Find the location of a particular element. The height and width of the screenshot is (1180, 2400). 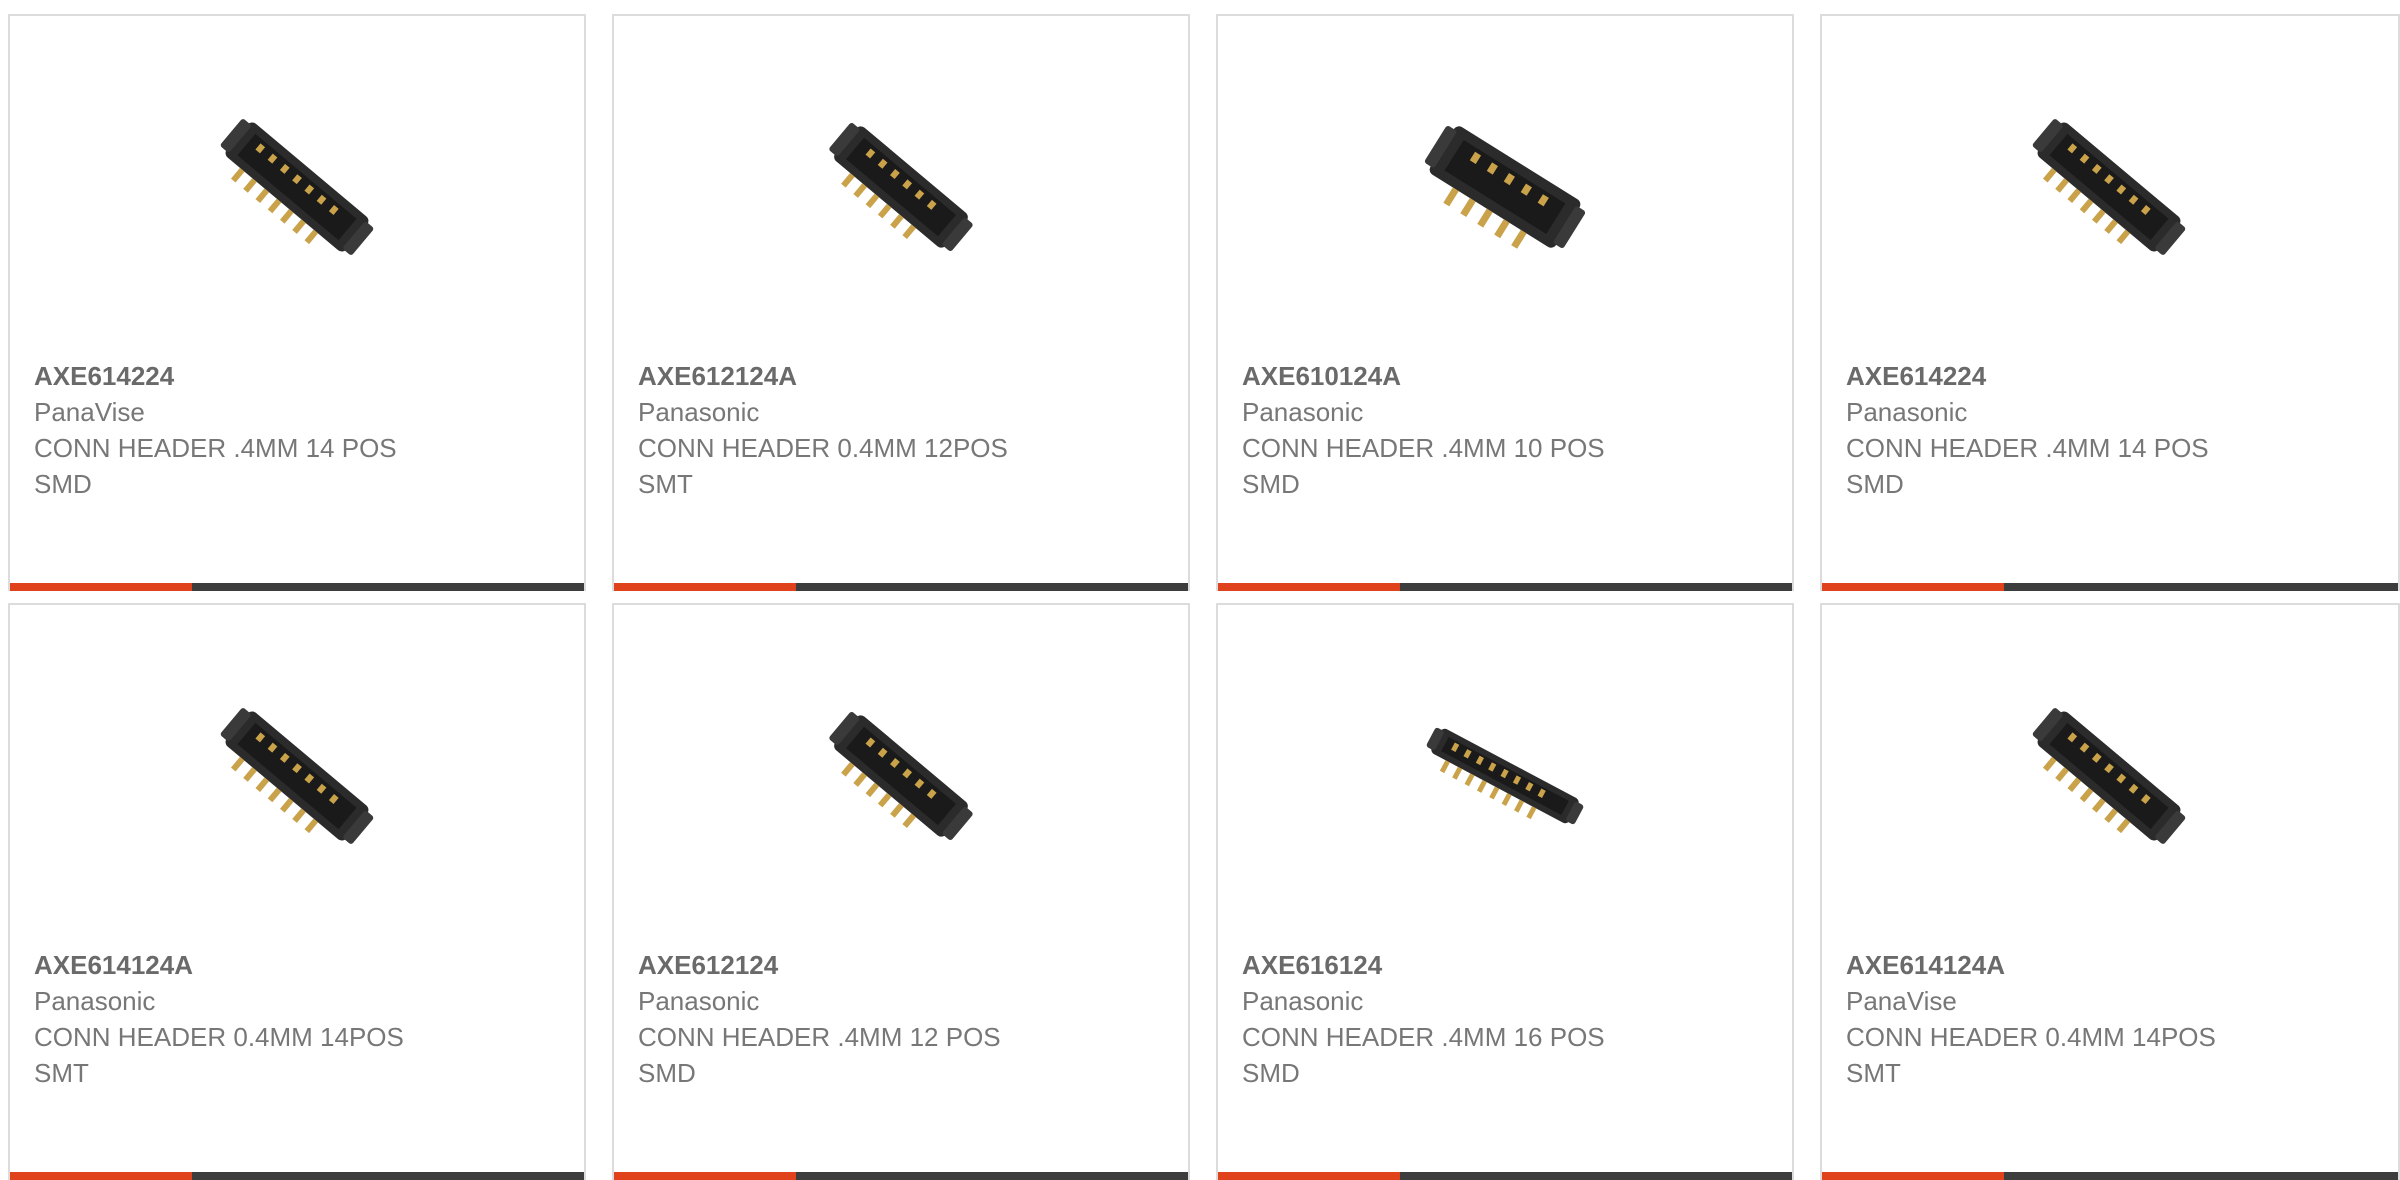

part-number: AXE616124 is located at coordinates (1507, 965).